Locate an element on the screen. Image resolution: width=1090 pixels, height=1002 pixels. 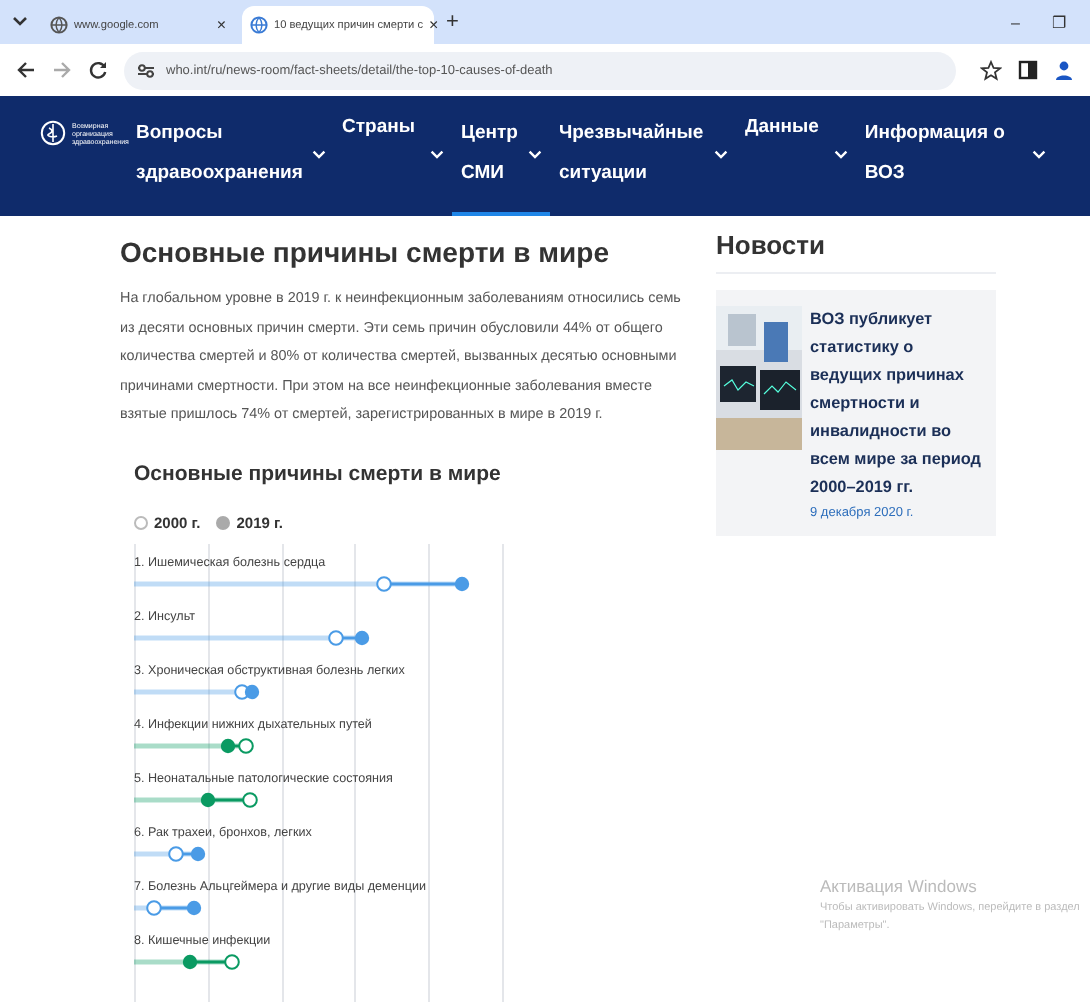
activation-title: Активация Windows is located at coordinates (899, 886).